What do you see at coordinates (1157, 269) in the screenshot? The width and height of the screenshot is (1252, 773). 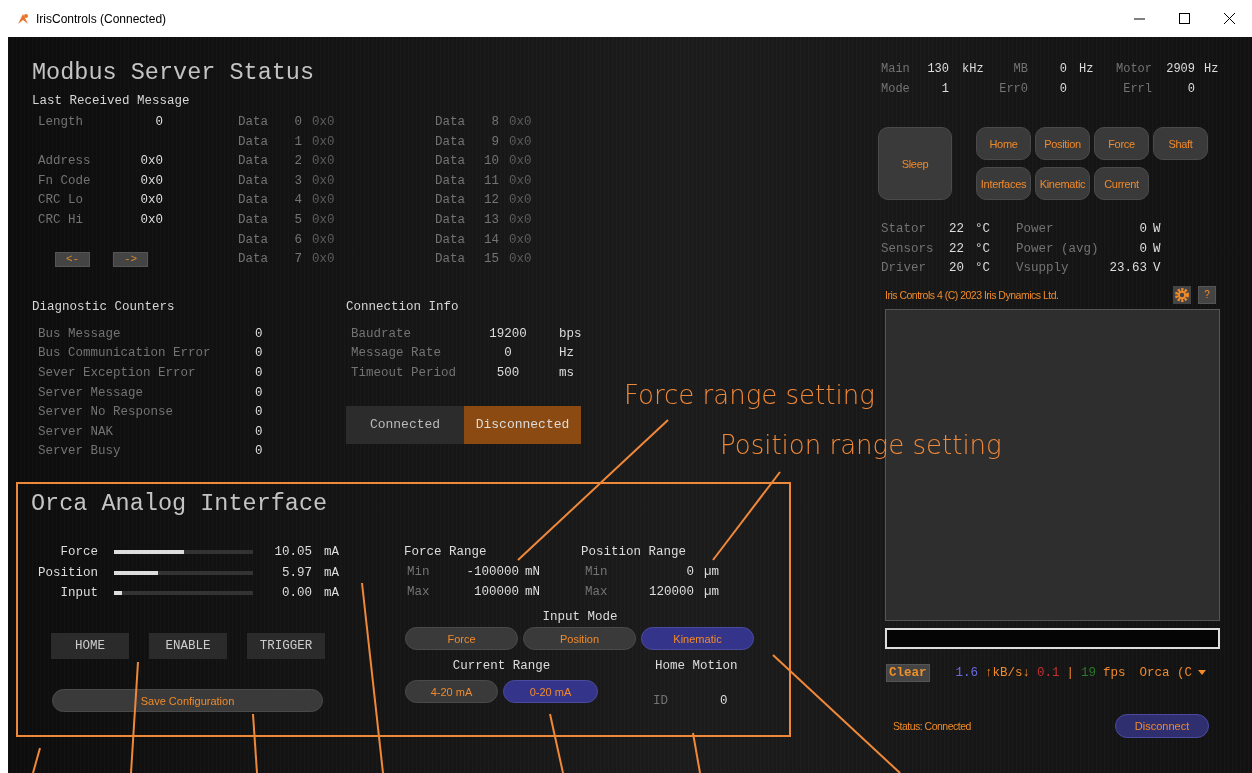 I see `unit-label: V` at bounding box center [1157, 269].